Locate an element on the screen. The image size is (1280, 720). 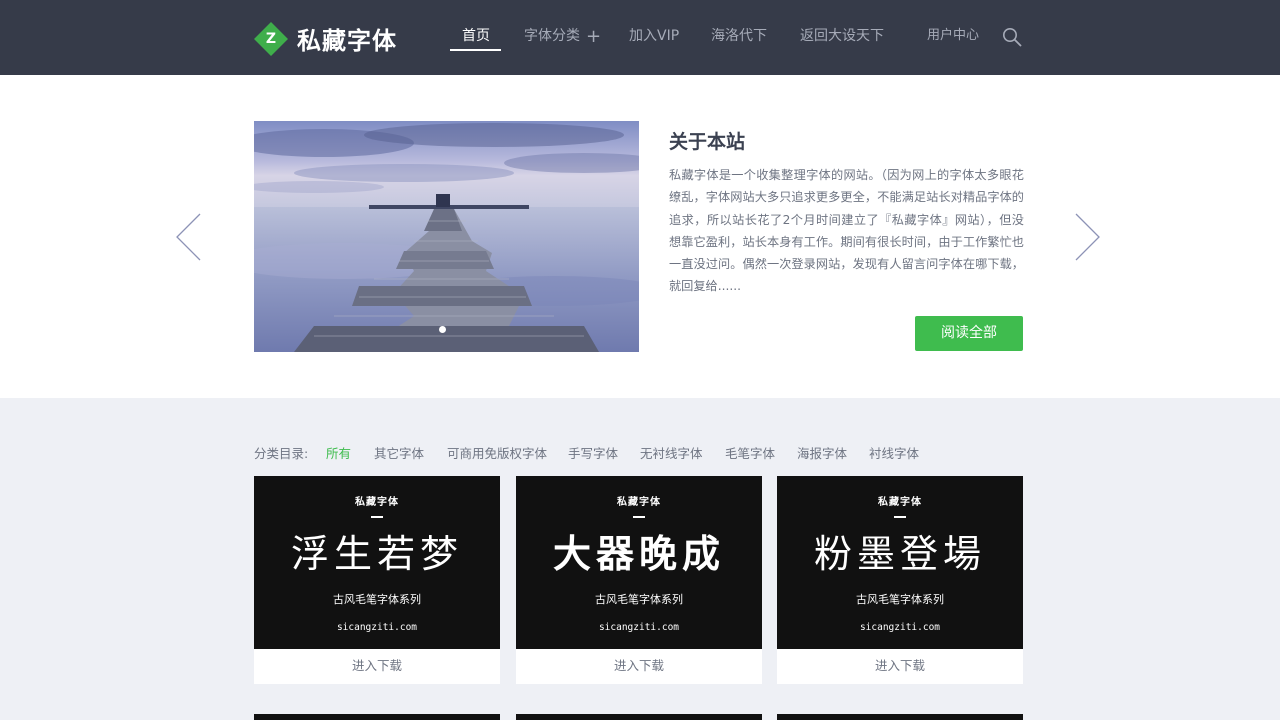
plus-icon: + is located at coordinates (594, 36).